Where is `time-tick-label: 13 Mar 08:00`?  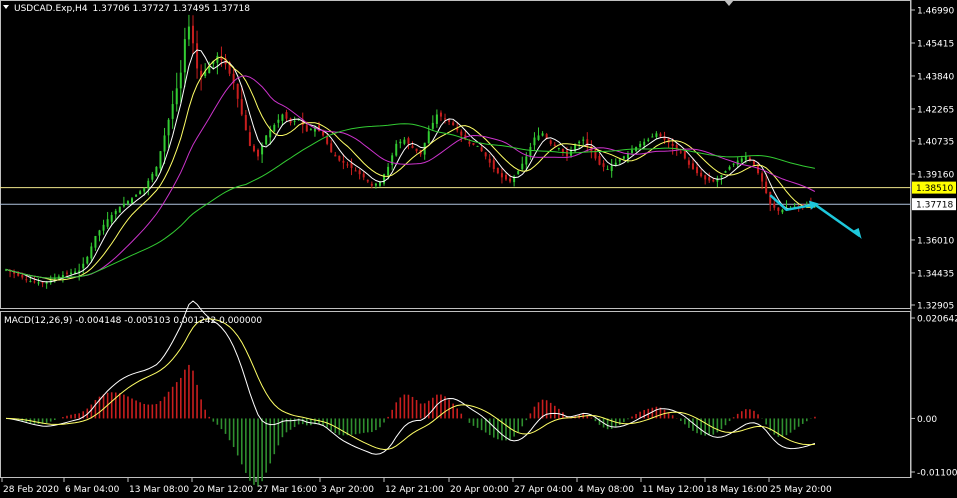
time-tick-label: 13 Mar 08:00 is located at coordinates (159, 490).